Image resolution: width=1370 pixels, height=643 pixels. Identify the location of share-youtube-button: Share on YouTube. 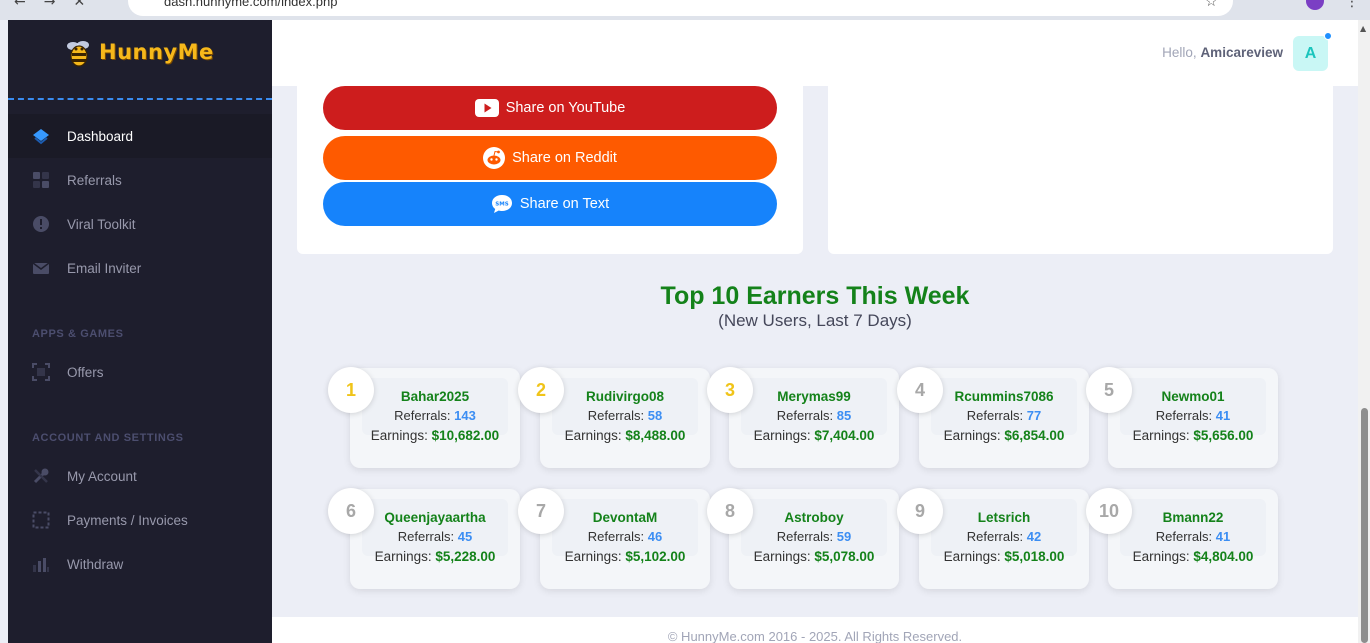
(550, 108).